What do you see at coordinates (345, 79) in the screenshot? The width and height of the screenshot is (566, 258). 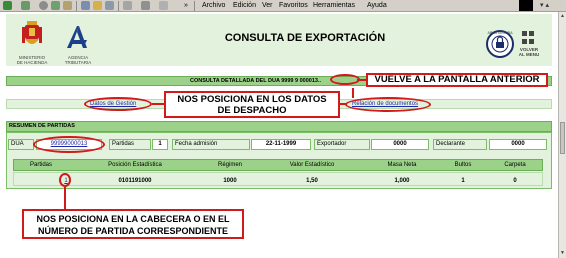 I see `annotation-oval-dua` at bounding box center [345, 79].